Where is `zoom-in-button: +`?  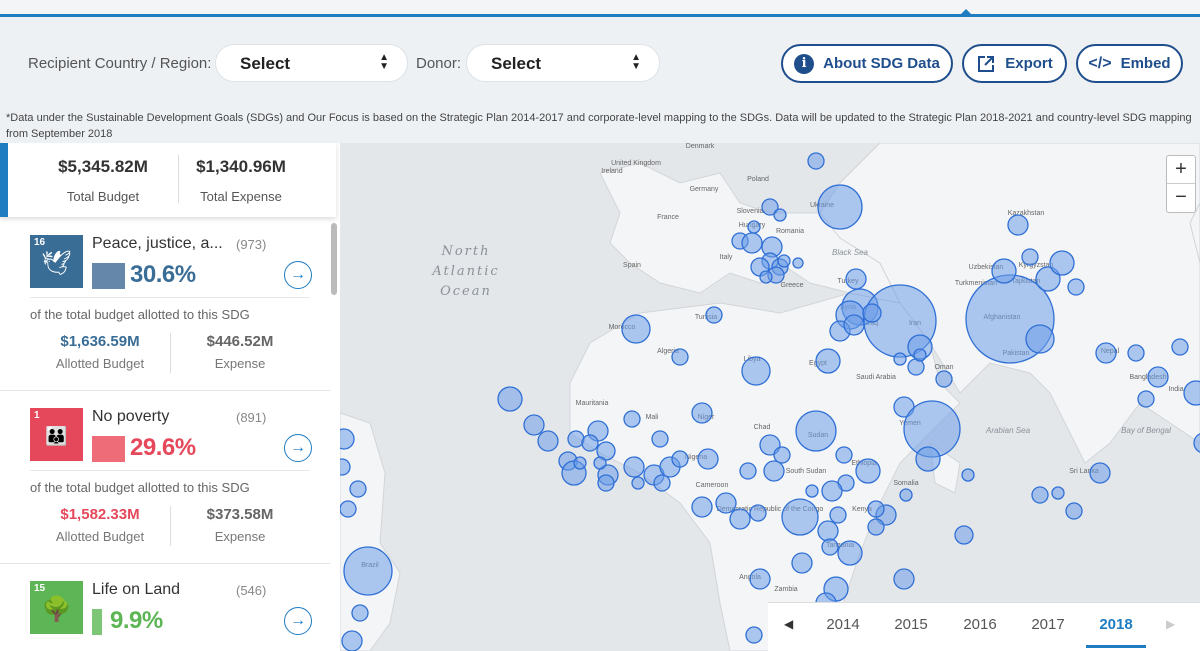 zoom-in-button: + is located at coordinates (1181, 170).